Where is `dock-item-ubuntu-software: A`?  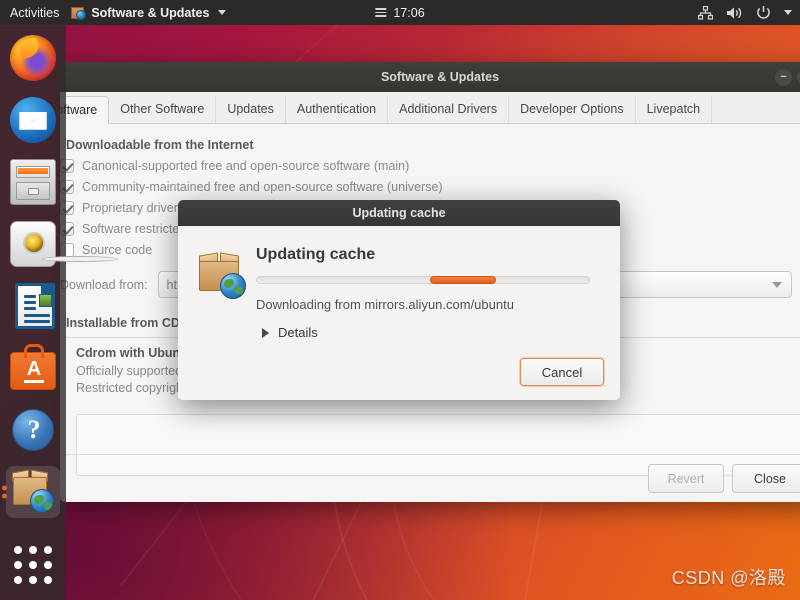
dock-item-ubuntu-software: A is located at coordinates (33, 368).